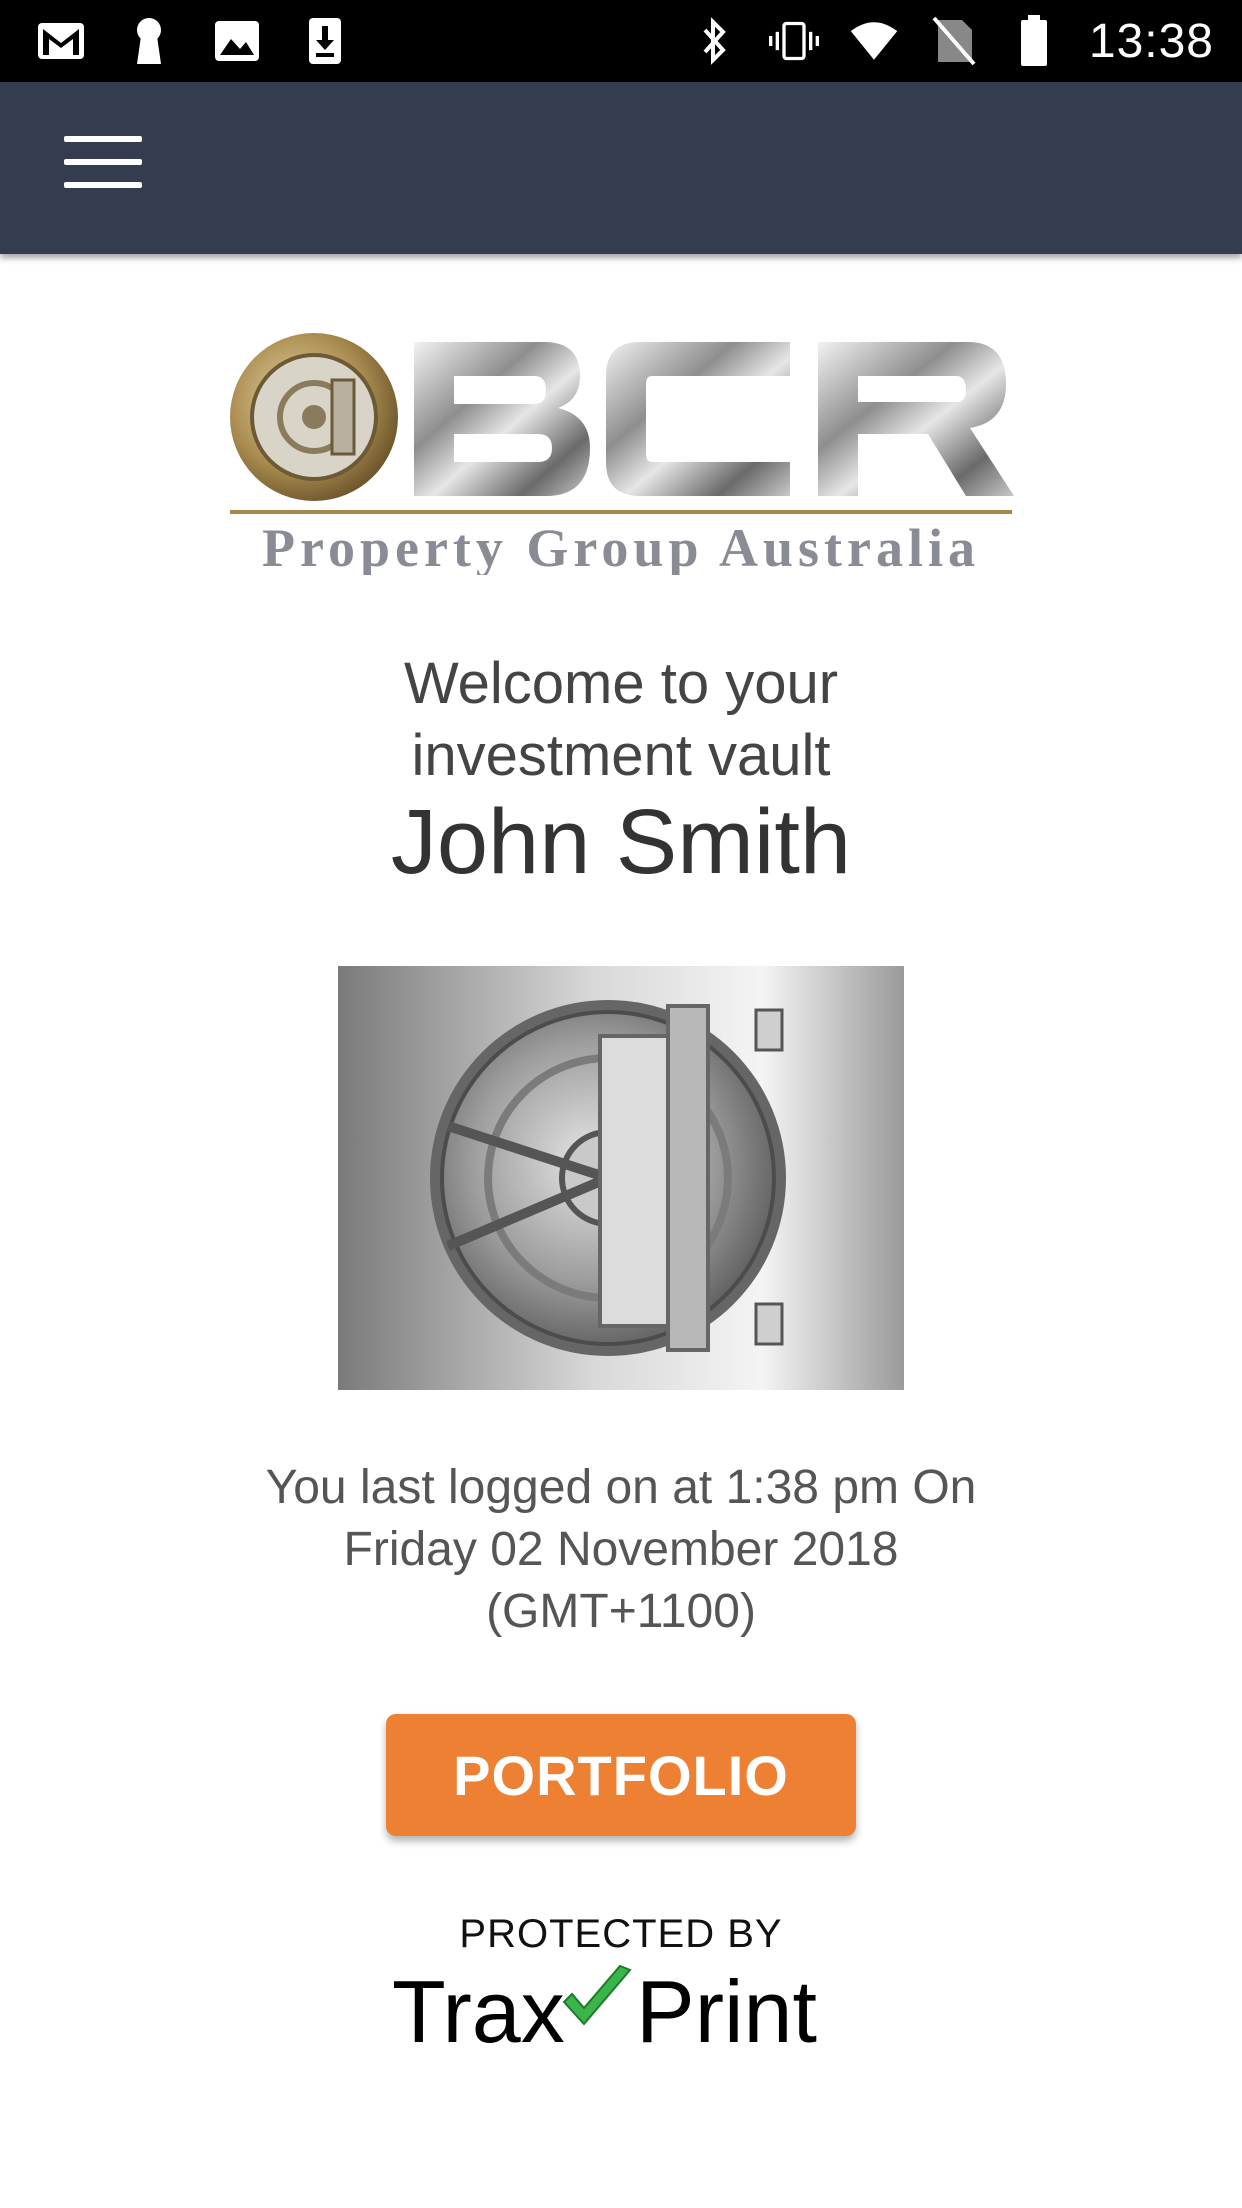 Image resolution: width=1242 pixels, height=2208 pixels. Describe the element at coordinates (149, 41) in the screenshot. I see `keyhole-icon` at that location.